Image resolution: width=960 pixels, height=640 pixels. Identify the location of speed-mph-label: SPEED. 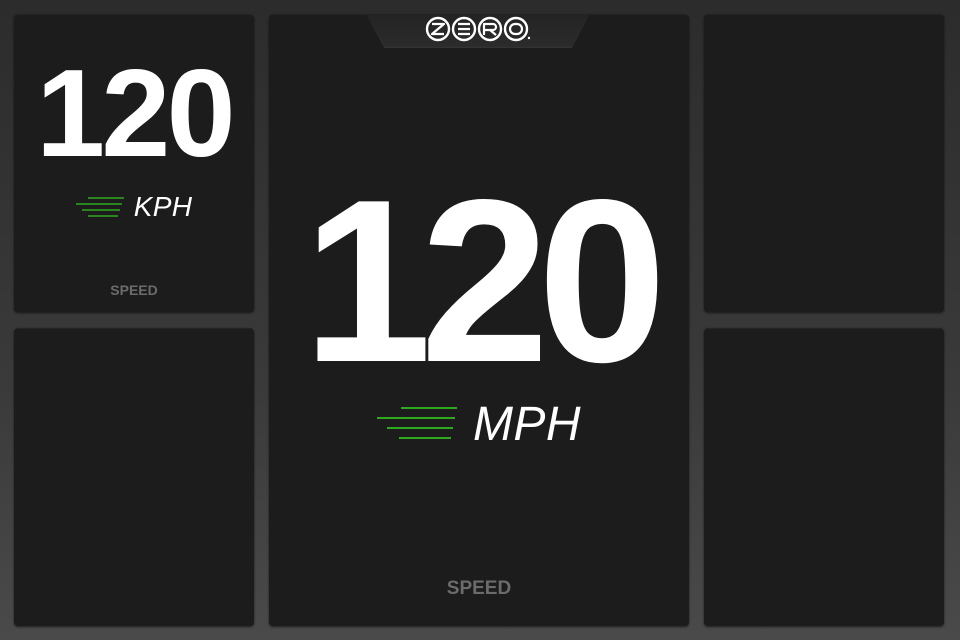
(479, 588).